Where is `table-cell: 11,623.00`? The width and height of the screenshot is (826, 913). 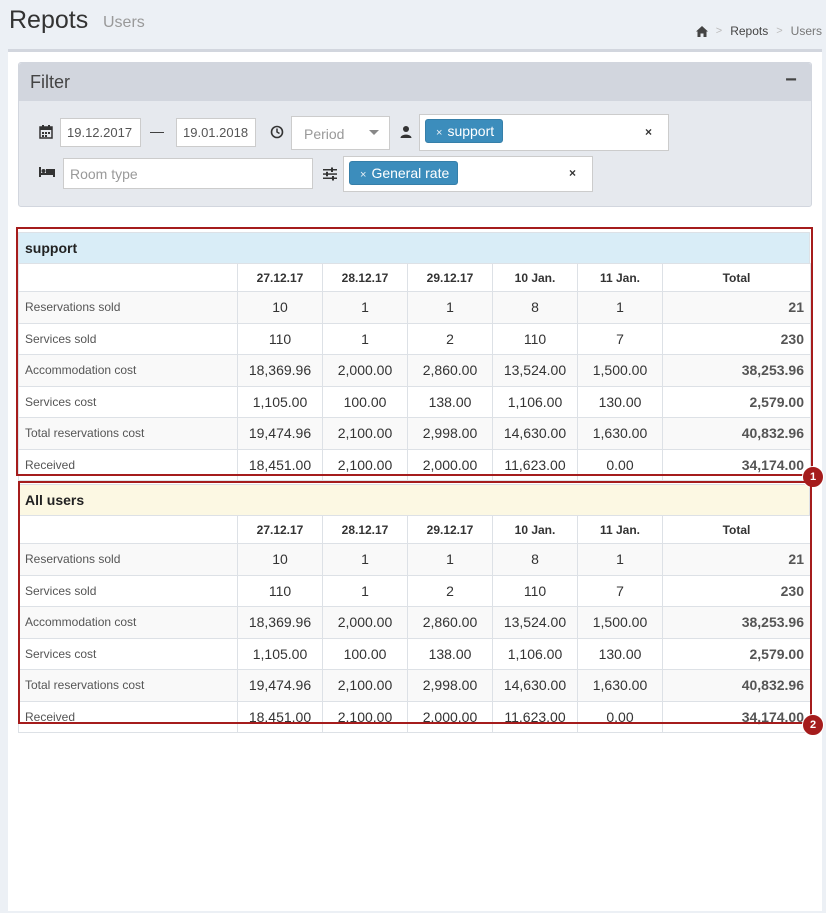 table-cell: 11,623.00 is located at coordinates (535, 464).